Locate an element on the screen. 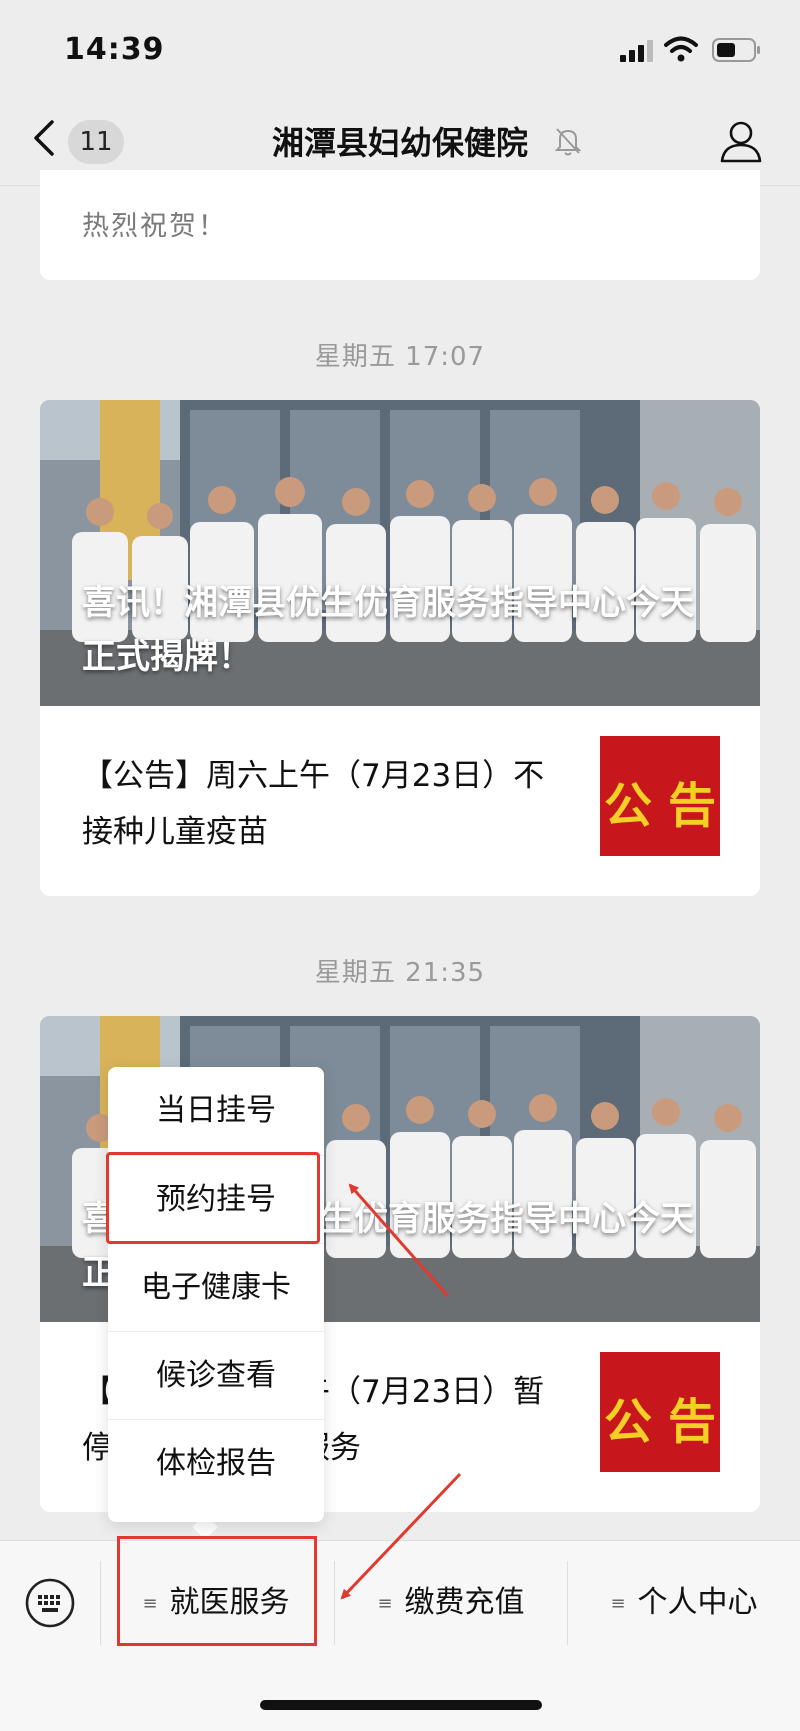 The height and width of the screenshot is (1731, 800). page-title: 湘潭县妇幼保健院 is located at coordinates (399, 143).